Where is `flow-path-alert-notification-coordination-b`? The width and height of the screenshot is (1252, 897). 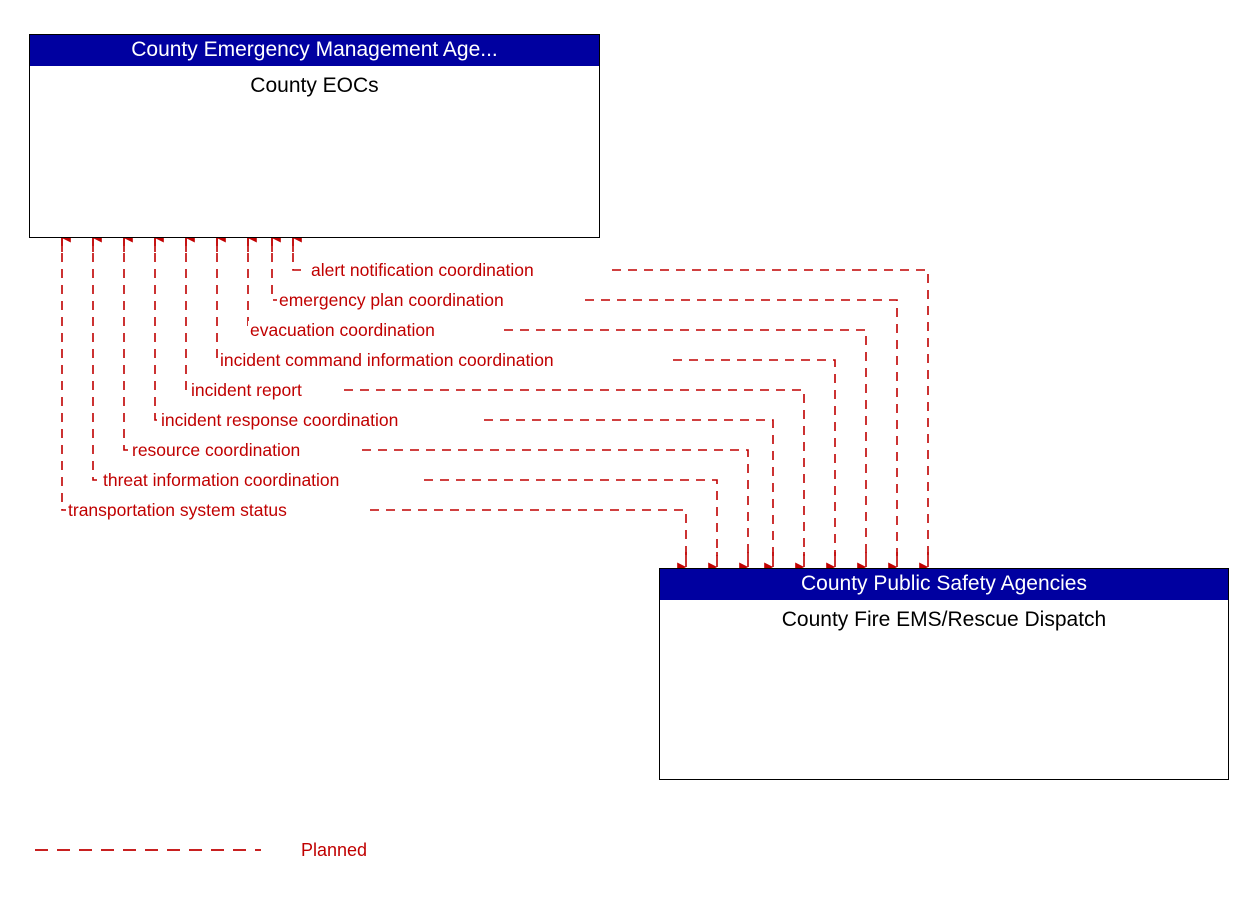
flow-path-alert-notification-coordination-b is located at coordinates (770, 412).